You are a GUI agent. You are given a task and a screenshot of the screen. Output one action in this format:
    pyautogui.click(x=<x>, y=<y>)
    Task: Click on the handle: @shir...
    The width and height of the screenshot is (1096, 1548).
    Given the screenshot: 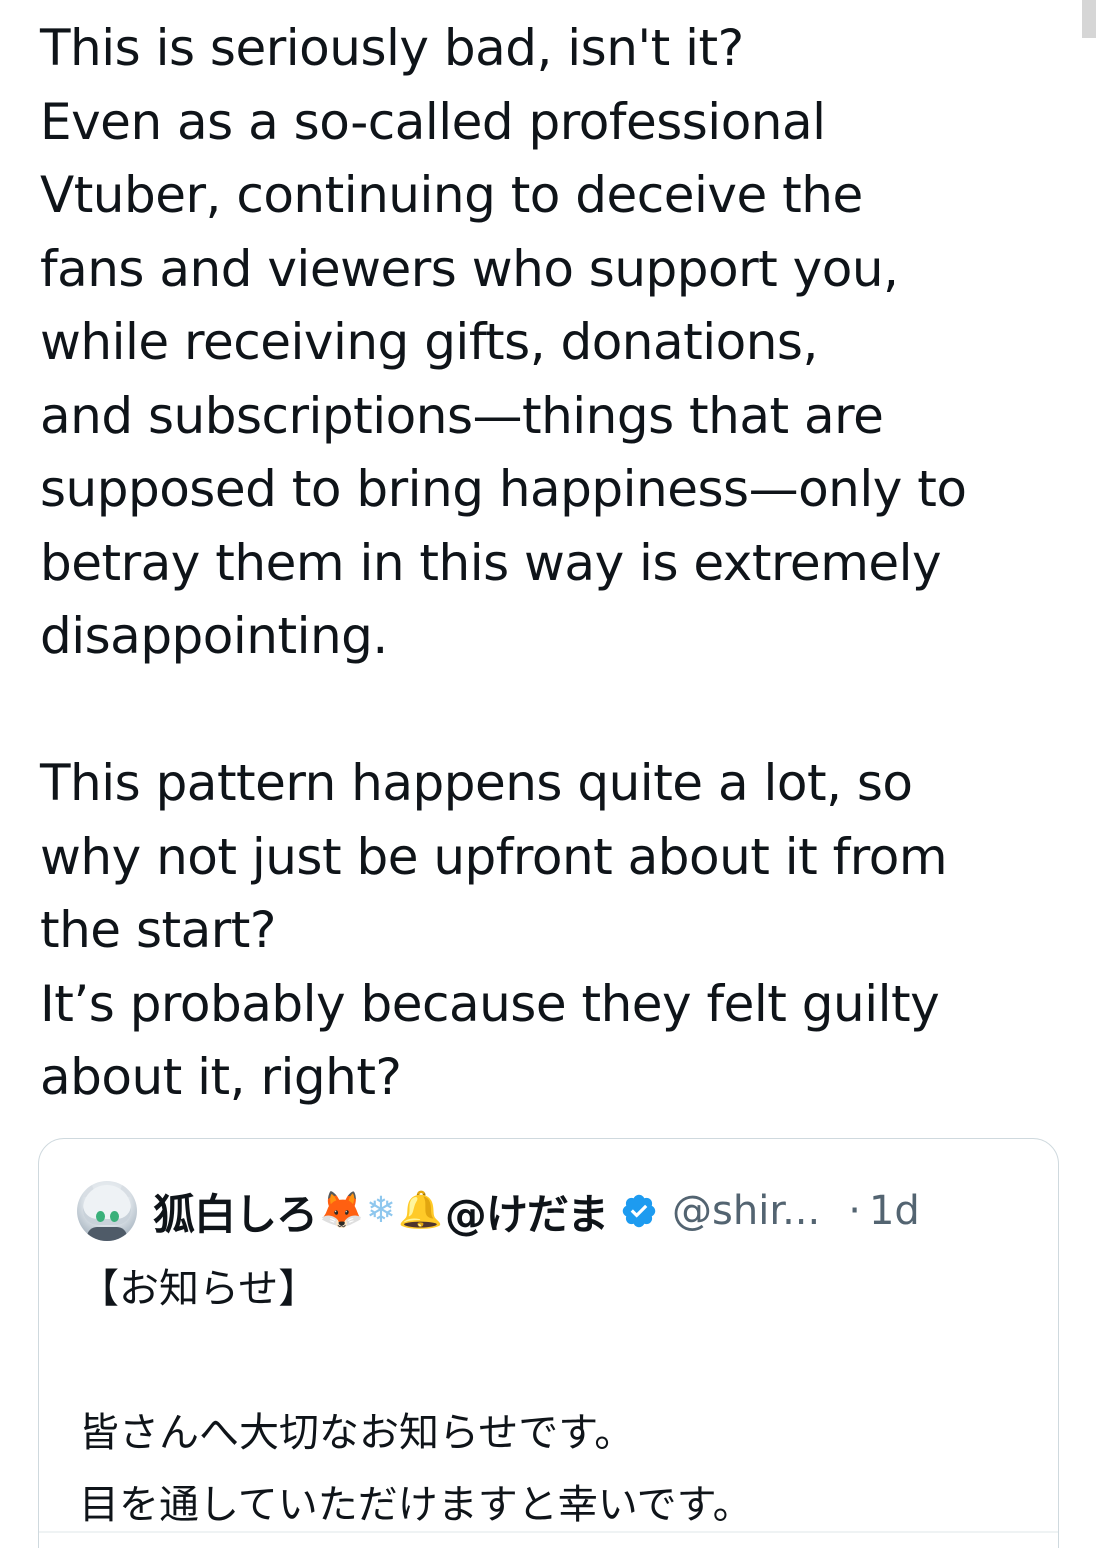 What is the action you would take?
    pyautogui.click(x=746, y=1211)
    